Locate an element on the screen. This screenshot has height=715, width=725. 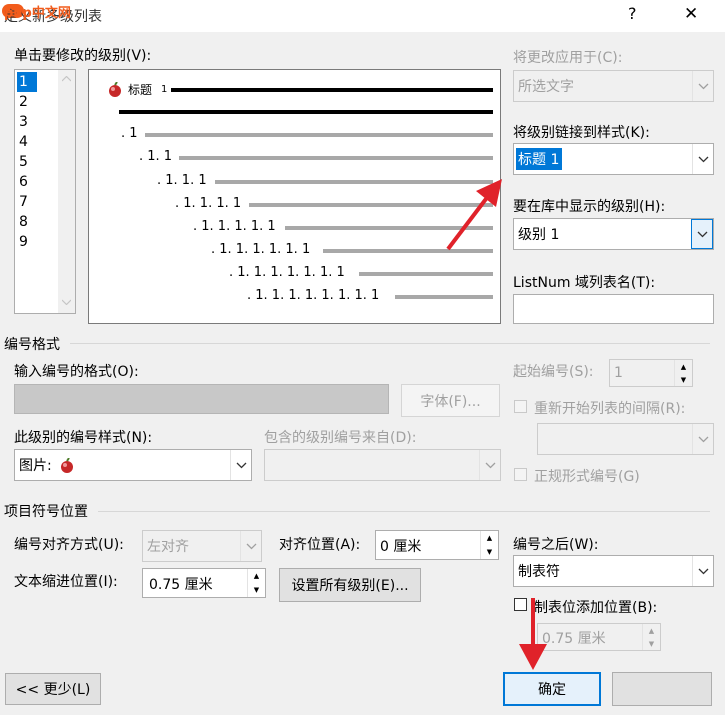
preview-row-num: . 1. 1. 1. 1. 1. 1. 1. 1 is located at coordinates (313, 295).